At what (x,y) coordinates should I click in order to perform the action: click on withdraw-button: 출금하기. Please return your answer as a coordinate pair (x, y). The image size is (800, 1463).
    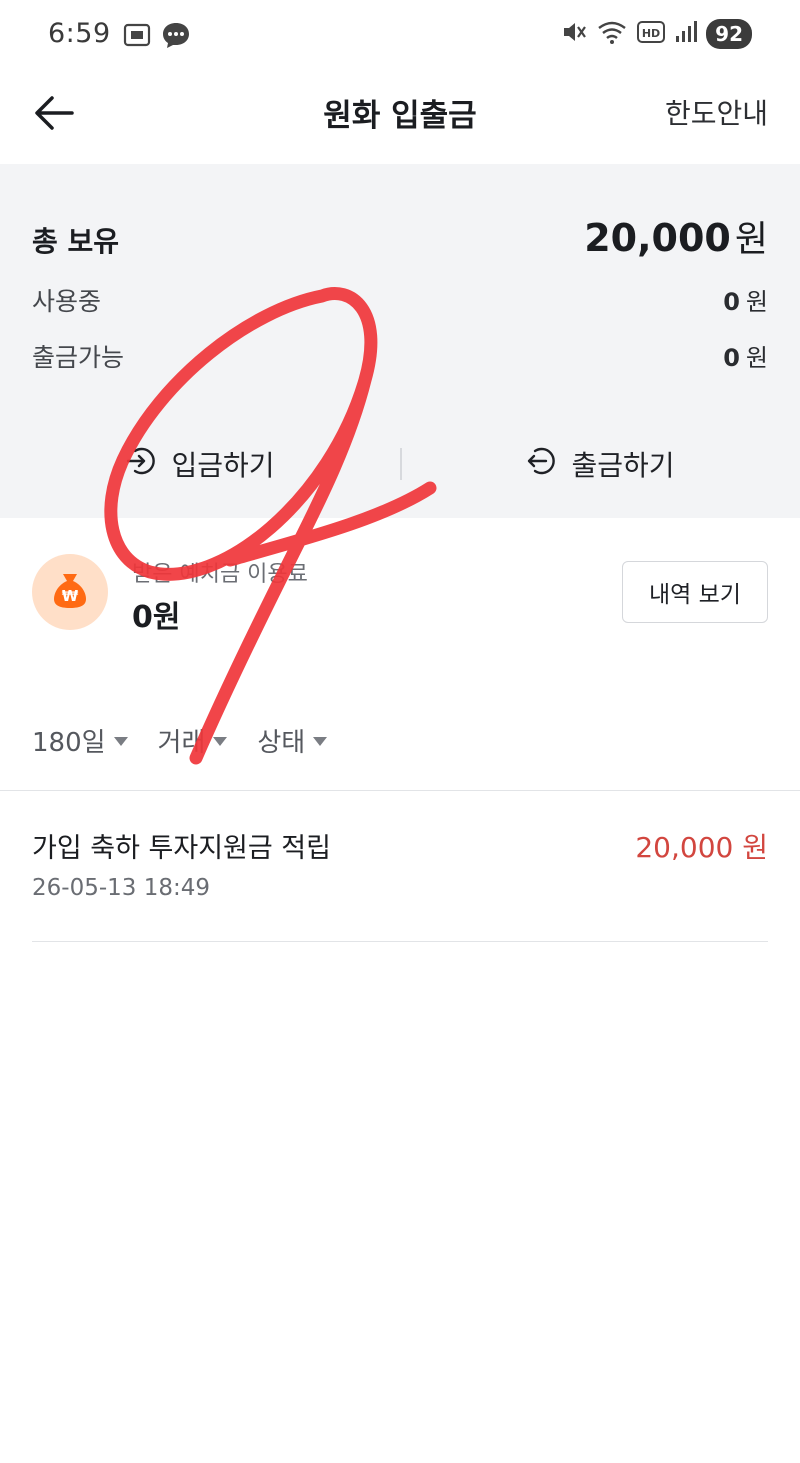
    Looking at the image, I should click on (600, 464).